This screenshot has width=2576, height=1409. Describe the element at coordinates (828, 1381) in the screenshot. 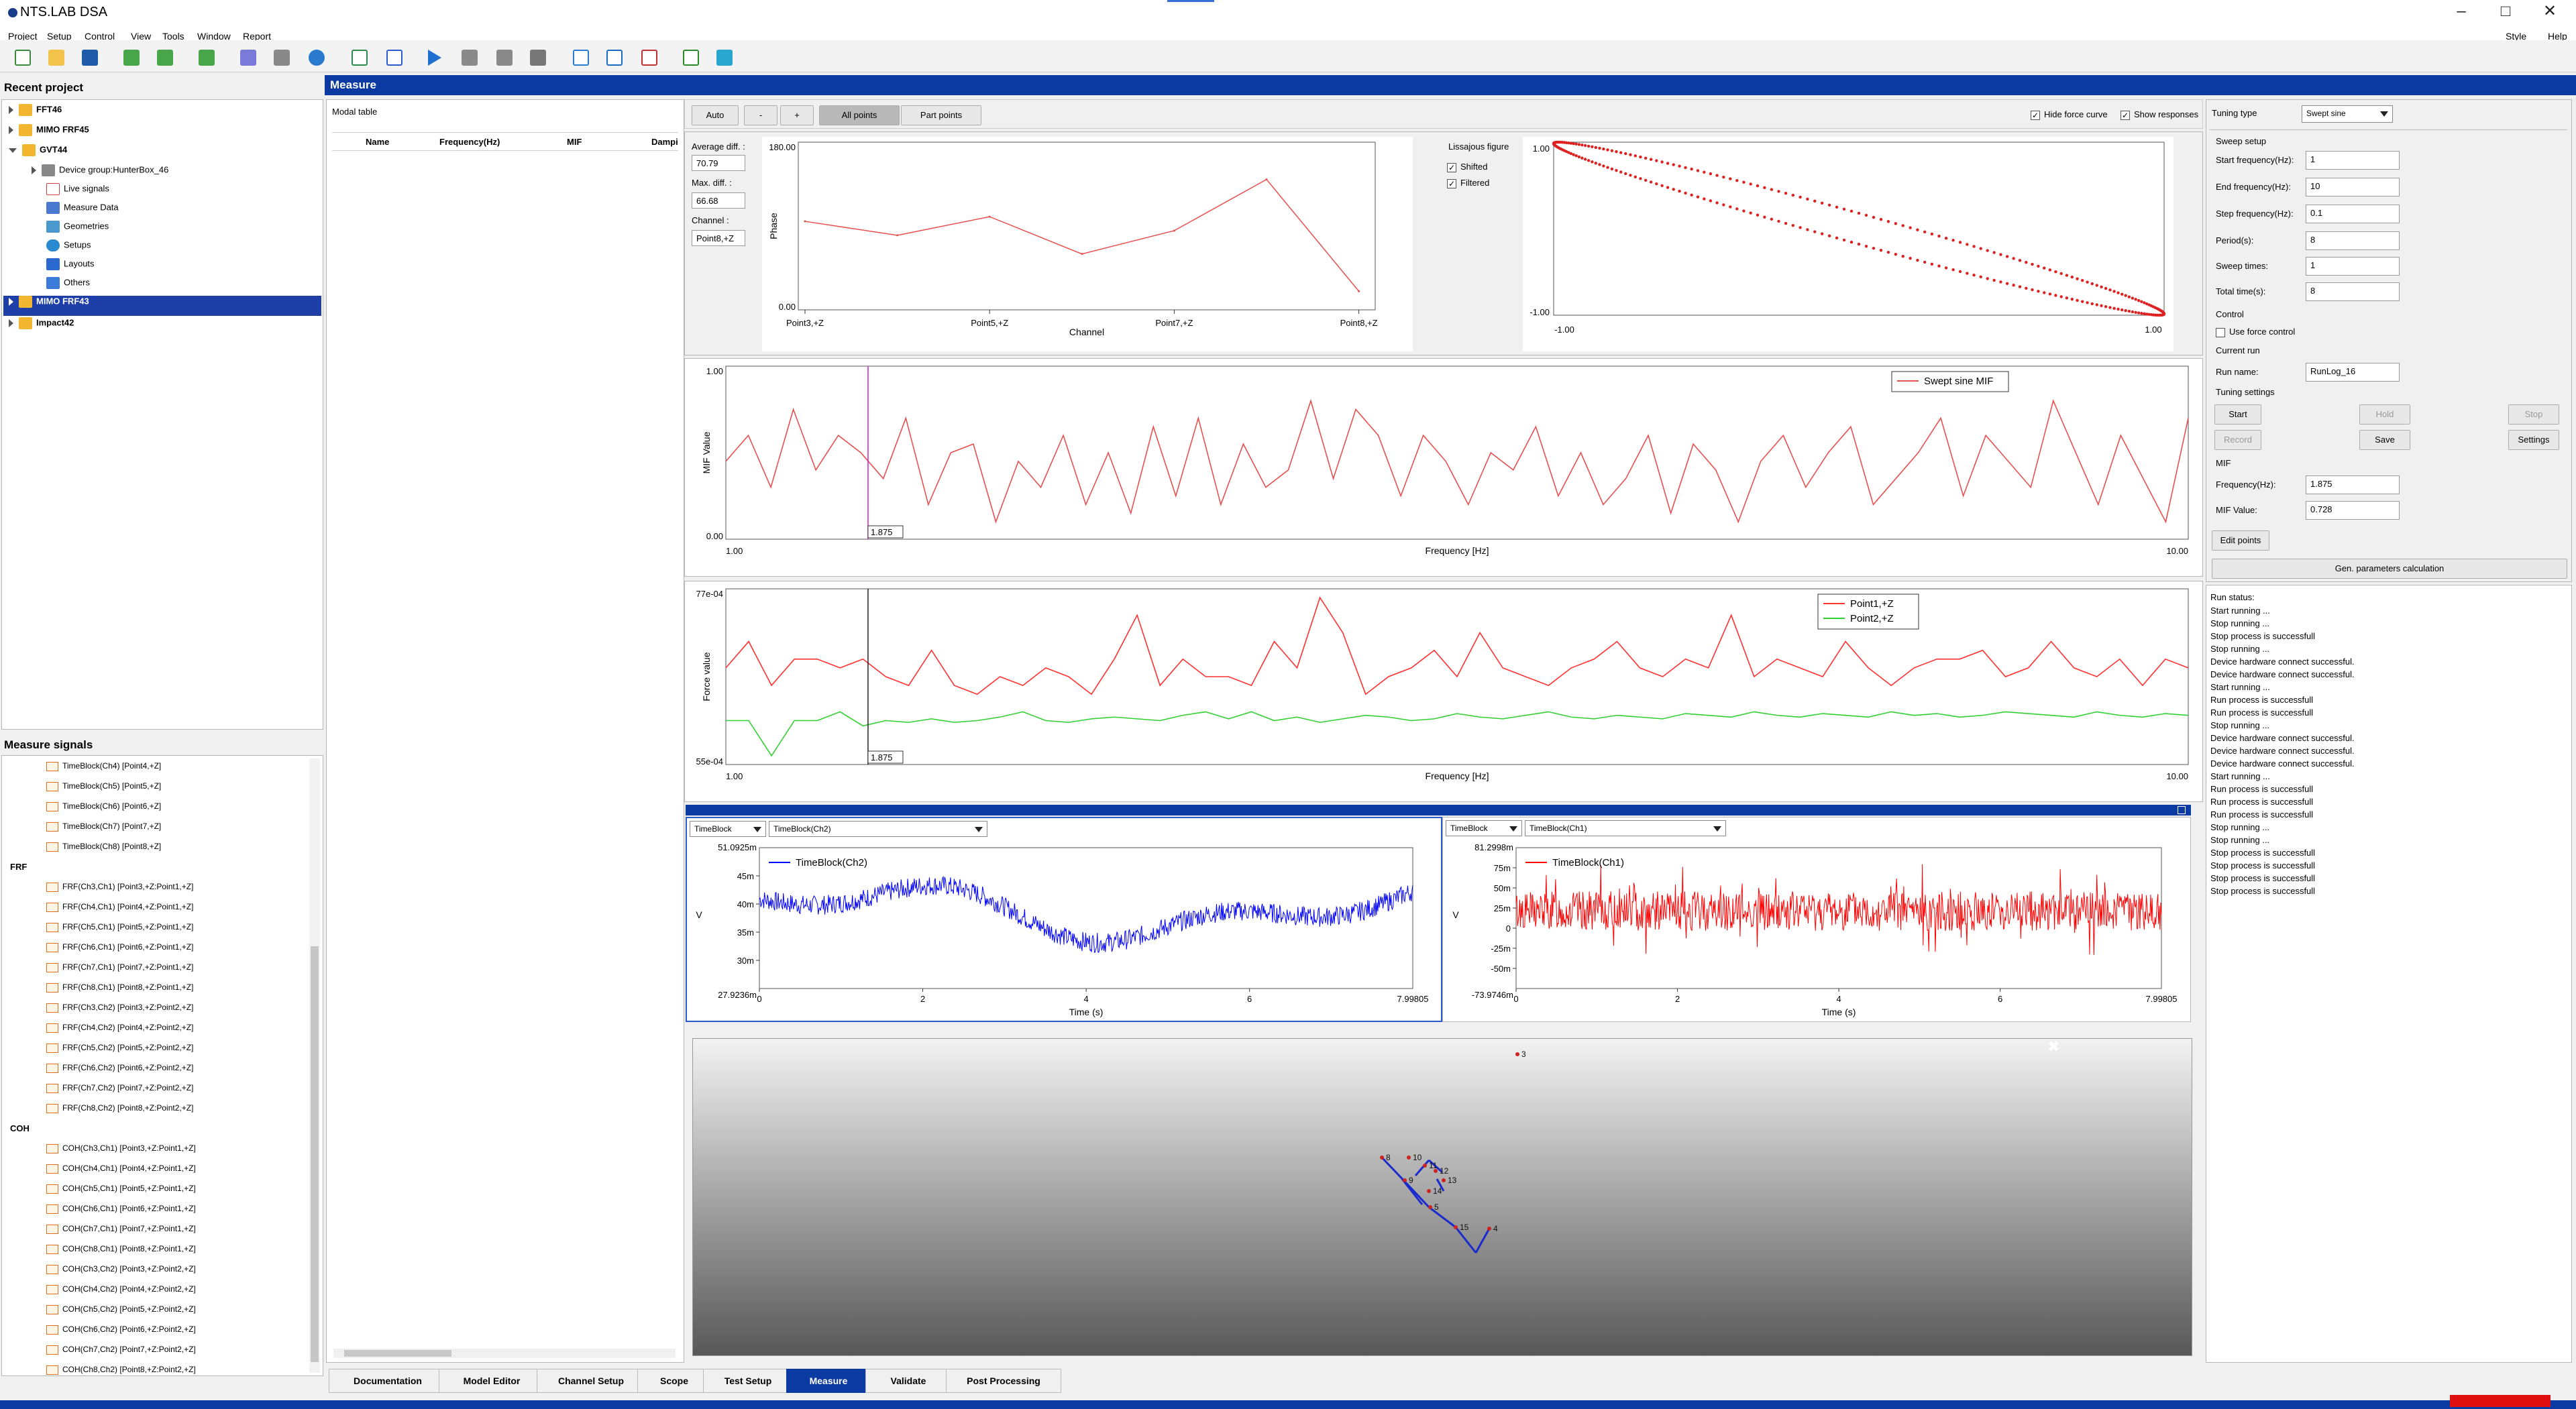

I see `step-measure: Measure` at that location.